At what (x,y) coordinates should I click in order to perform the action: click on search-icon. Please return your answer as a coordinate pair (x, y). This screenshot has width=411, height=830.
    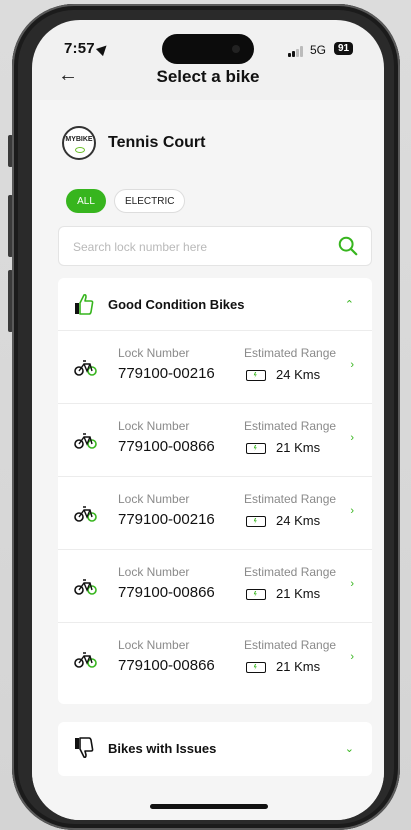
    Looking at the image, I should click on (348, 246).